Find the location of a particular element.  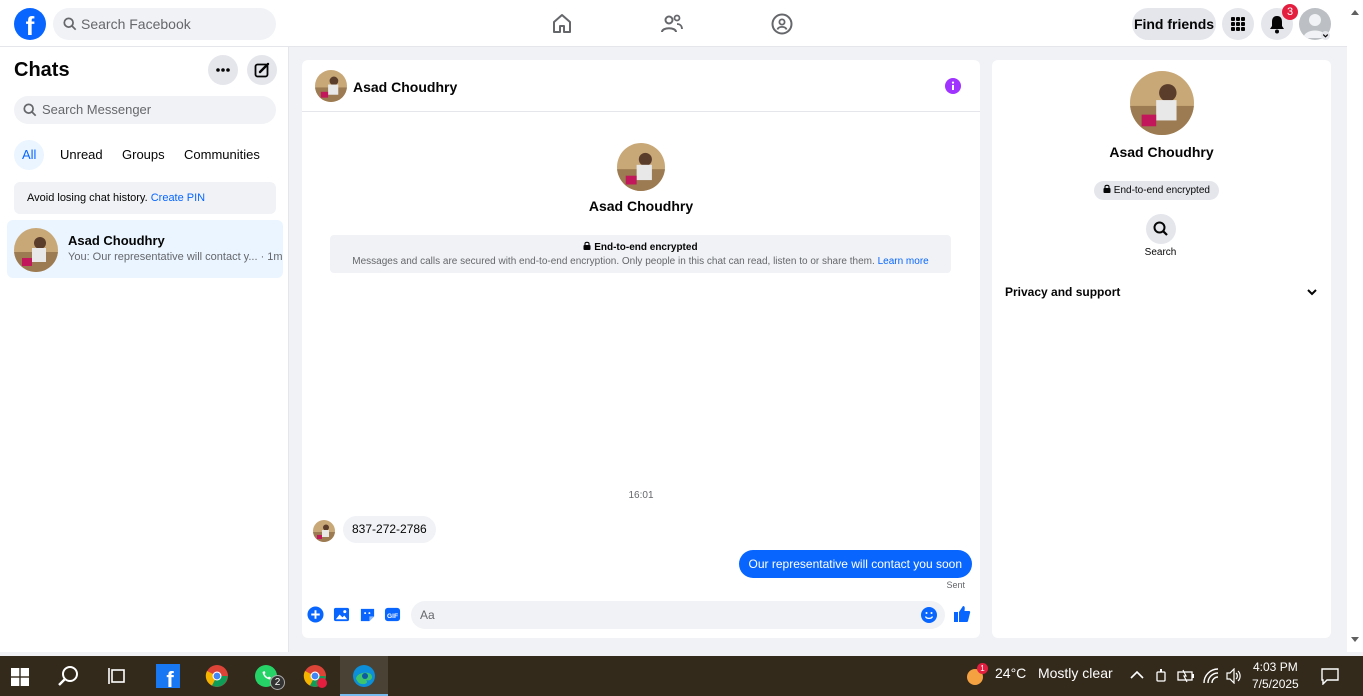

chat-intro-name: Asad Choudhry is located at coordinates (641, 206).